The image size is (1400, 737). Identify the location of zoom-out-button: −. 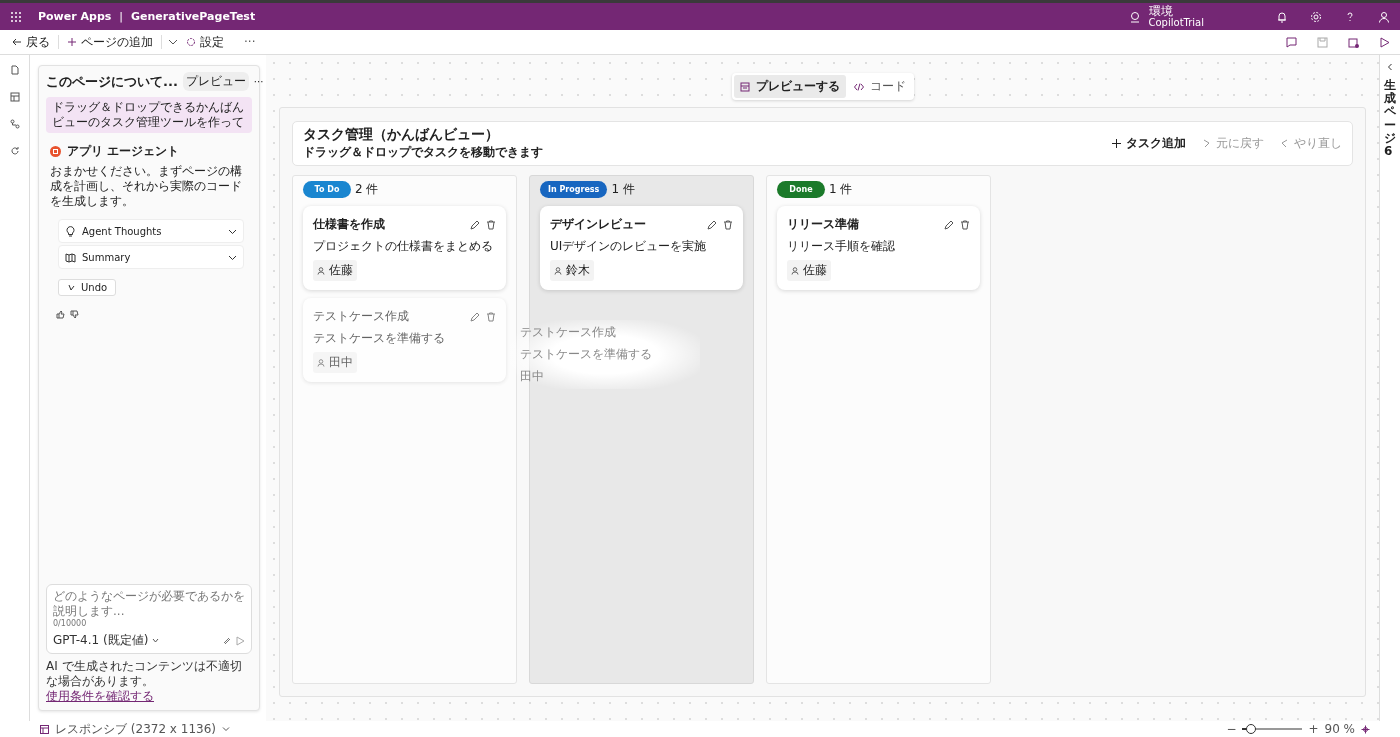
(1231, 729).